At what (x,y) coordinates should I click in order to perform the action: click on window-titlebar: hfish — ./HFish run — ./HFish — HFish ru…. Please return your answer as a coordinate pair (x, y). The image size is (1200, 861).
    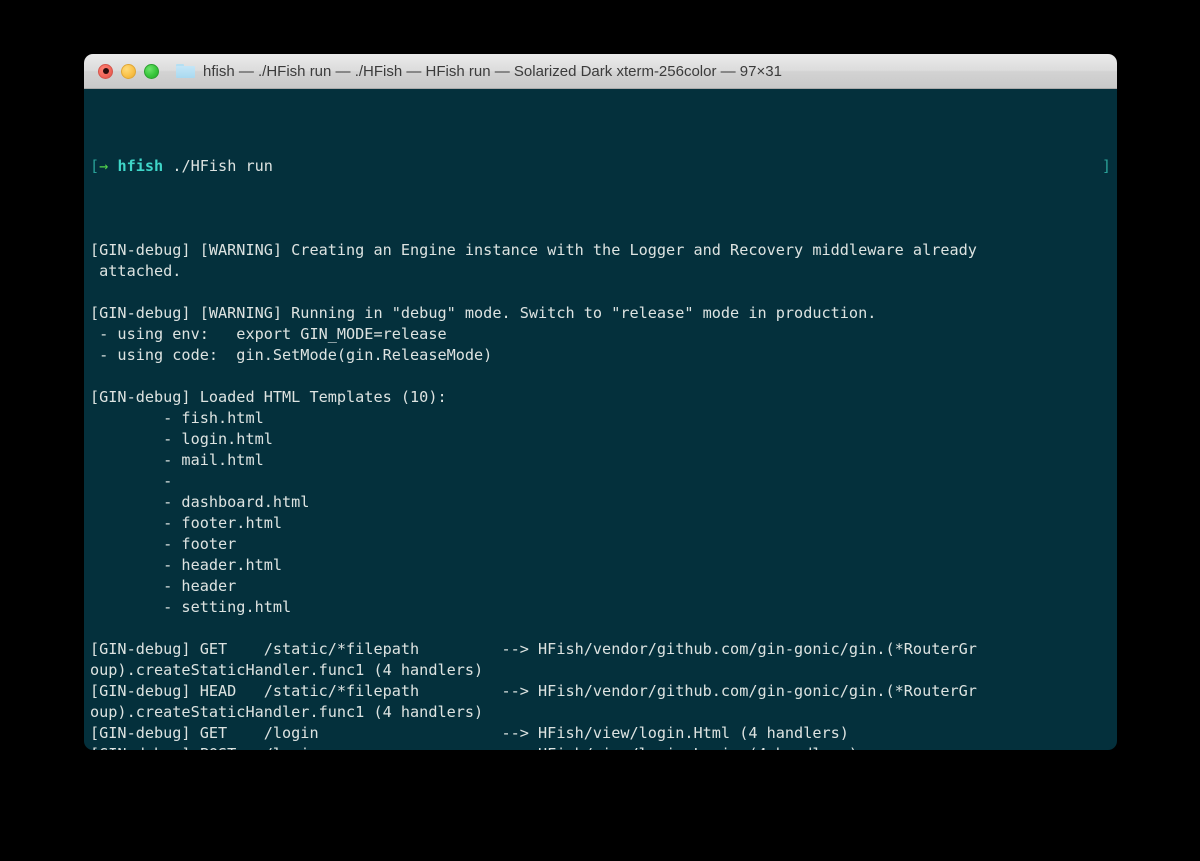
    Looking at the image, I should click on (600, 71).